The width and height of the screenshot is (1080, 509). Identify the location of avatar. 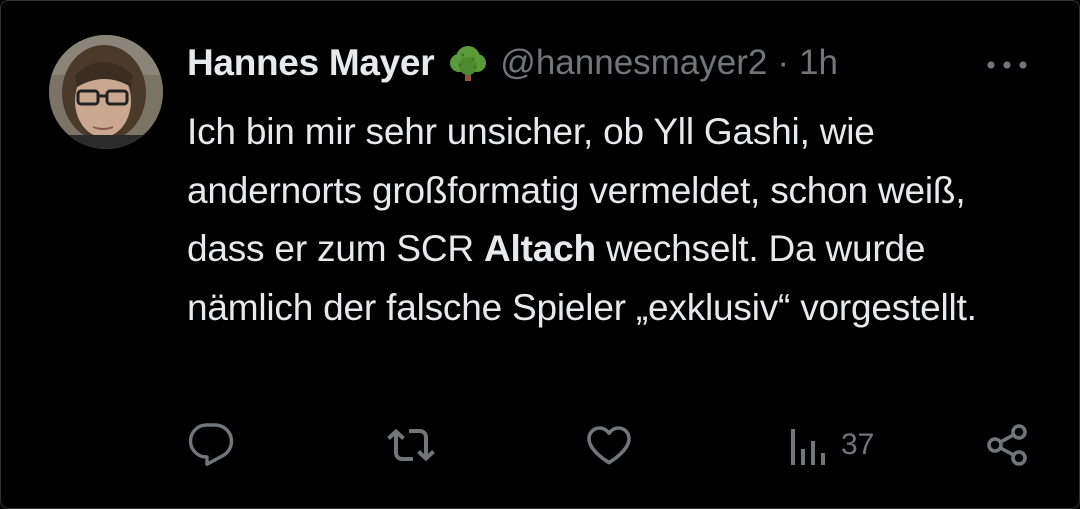
(106, 92).